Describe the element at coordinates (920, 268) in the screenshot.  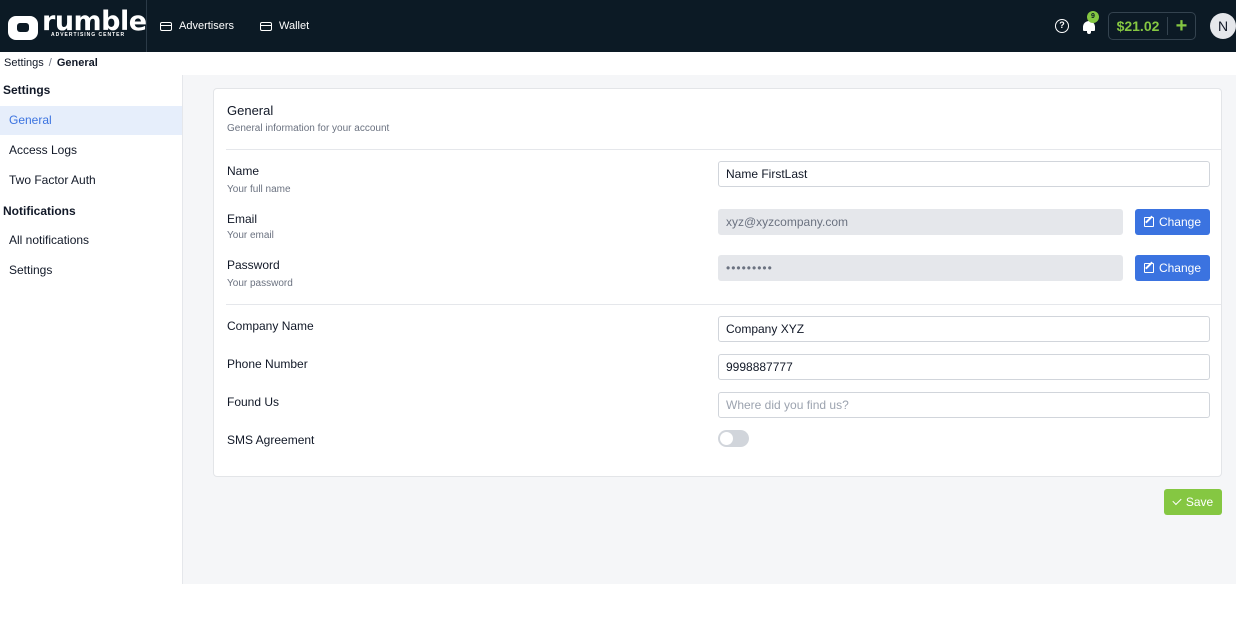
I see `password-field` at that location.